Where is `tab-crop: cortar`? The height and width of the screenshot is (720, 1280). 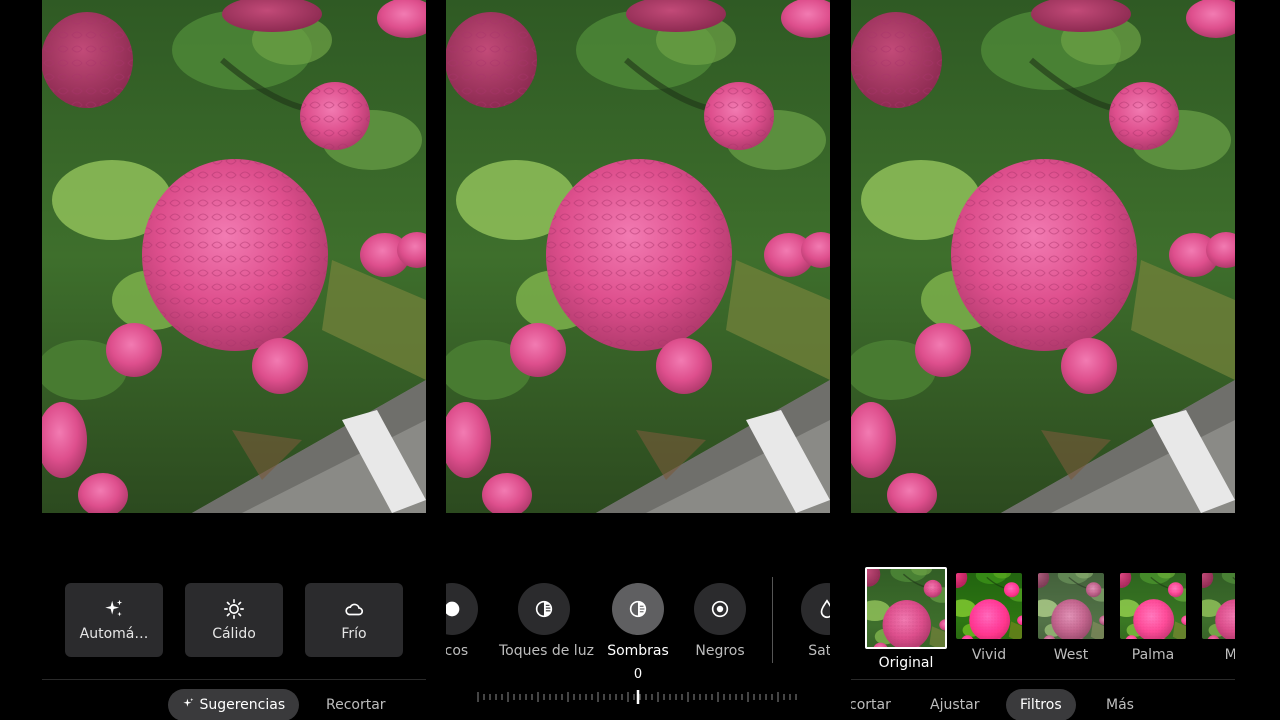 tab-crop: cortar is located at coordinates (871, 704).